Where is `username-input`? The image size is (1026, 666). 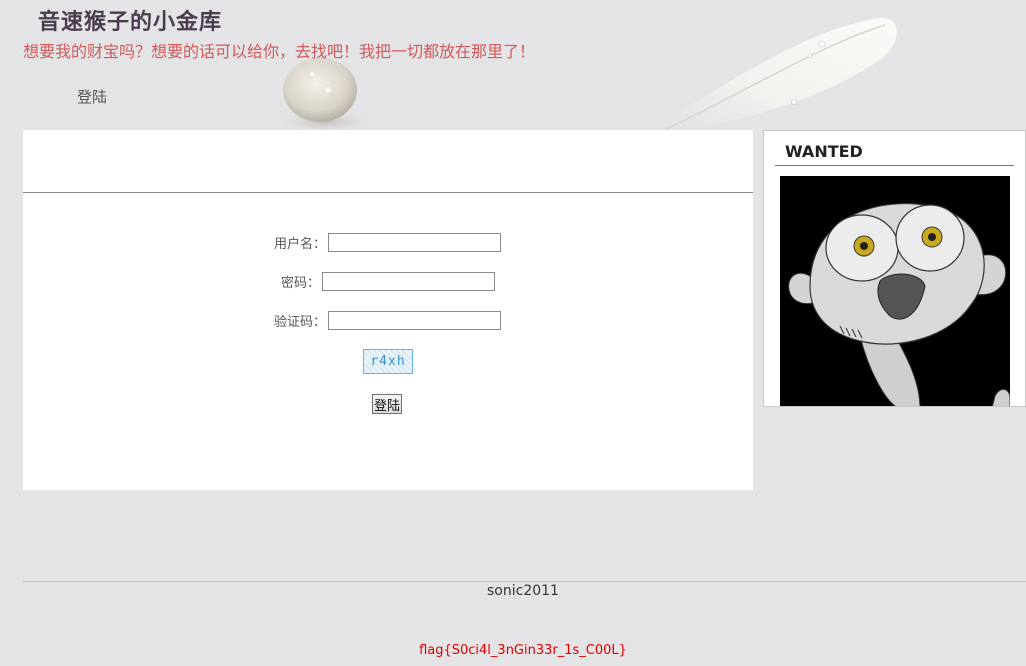 username-input is located at coordinates (415, 242).